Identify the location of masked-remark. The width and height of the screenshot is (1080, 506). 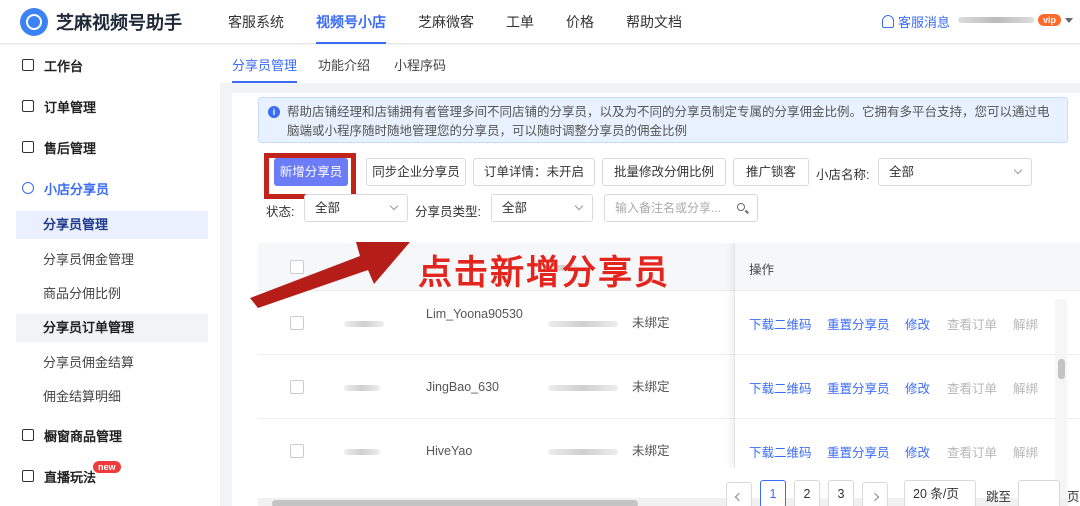
(362, 388).